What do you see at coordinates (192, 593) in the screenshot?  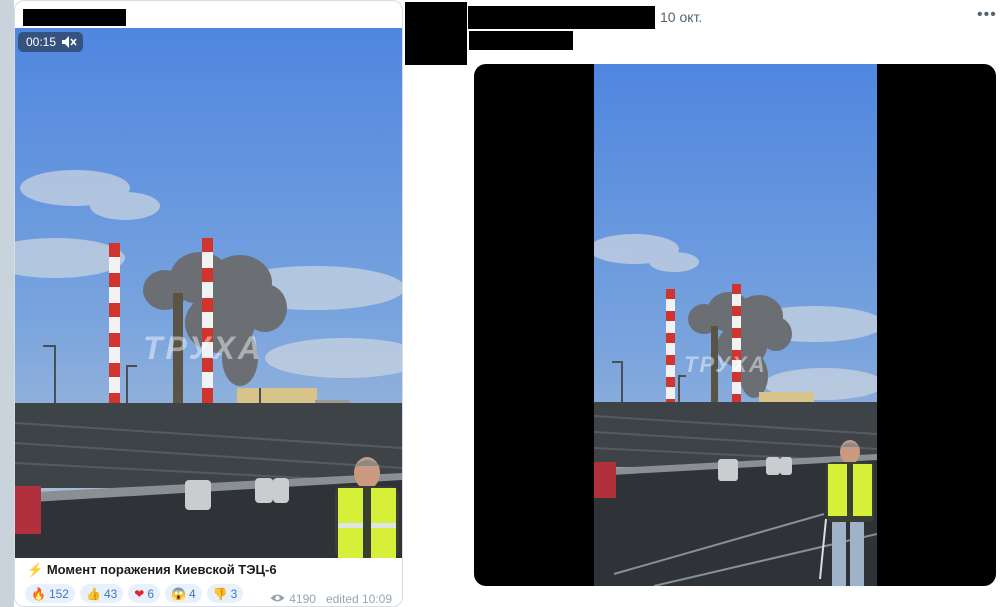 I see `reaction-count: 4` at bounding box center [192, 593].